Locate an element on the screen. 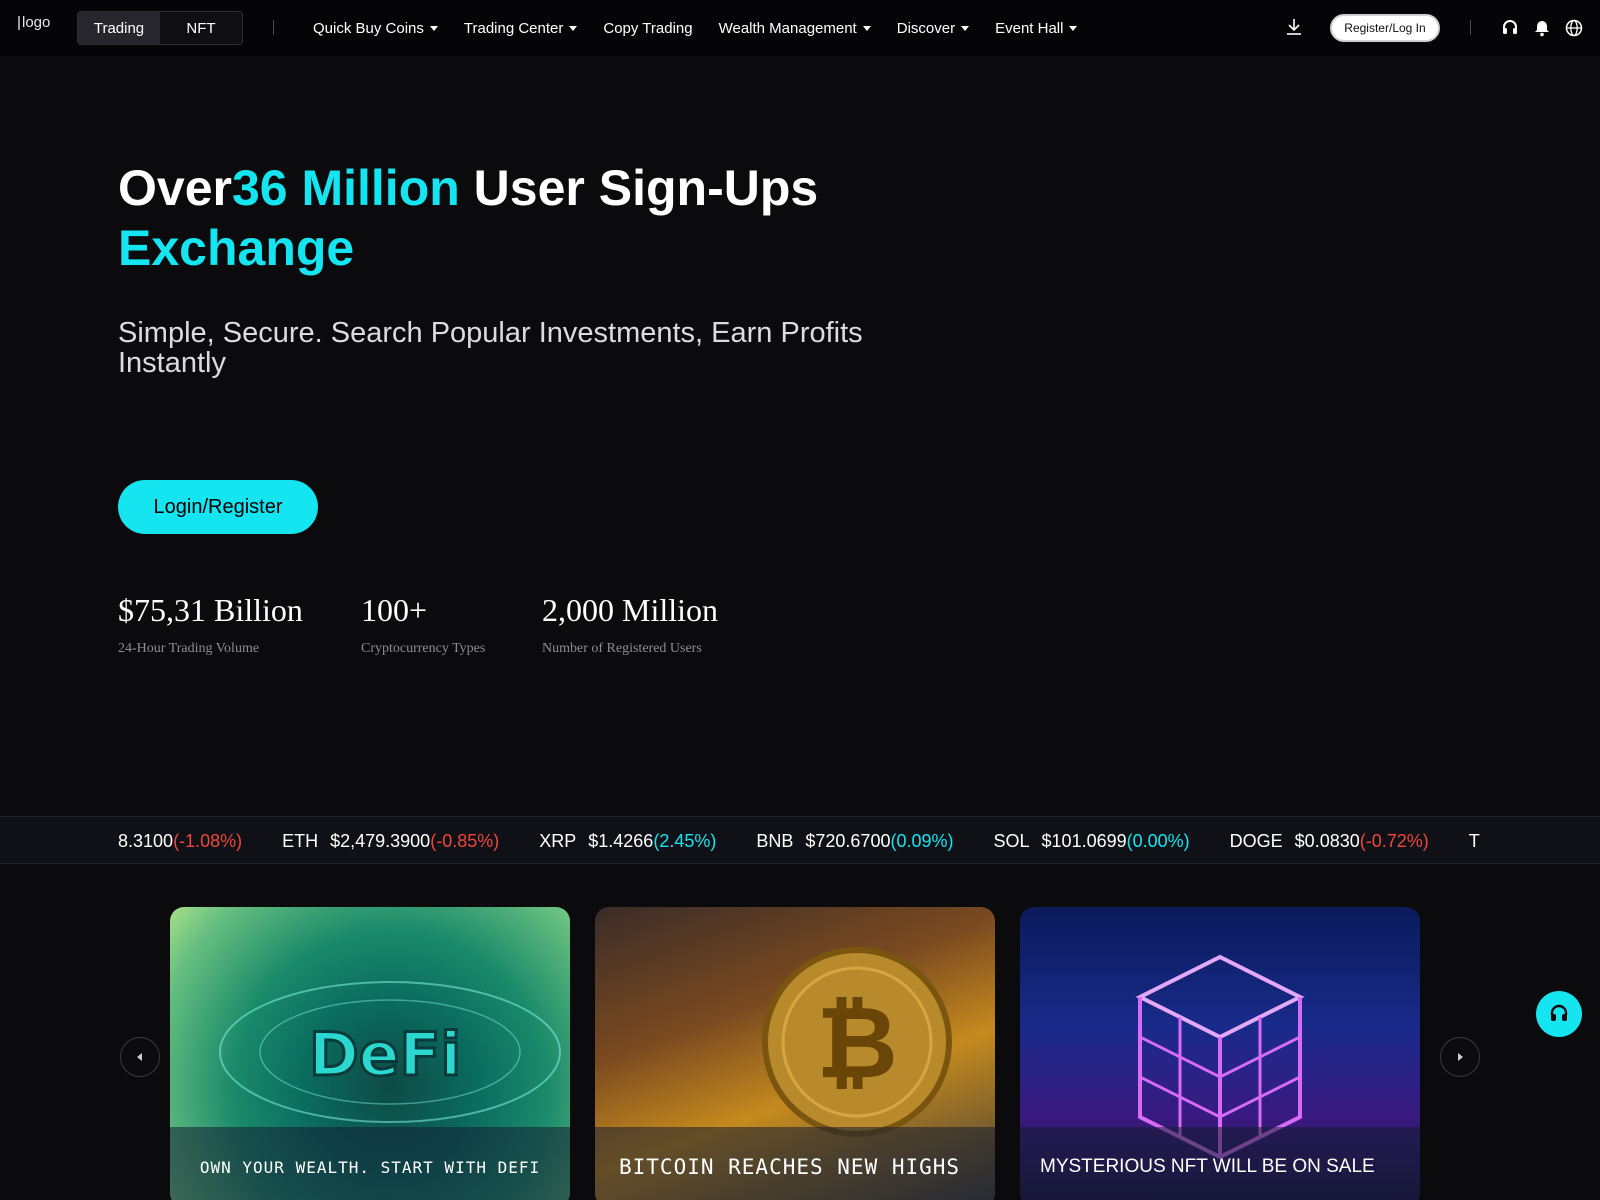 The height and width of the screenshot is (1200, 1600). menu-trading-center: Trading Center is located at coordinates (521, 28).